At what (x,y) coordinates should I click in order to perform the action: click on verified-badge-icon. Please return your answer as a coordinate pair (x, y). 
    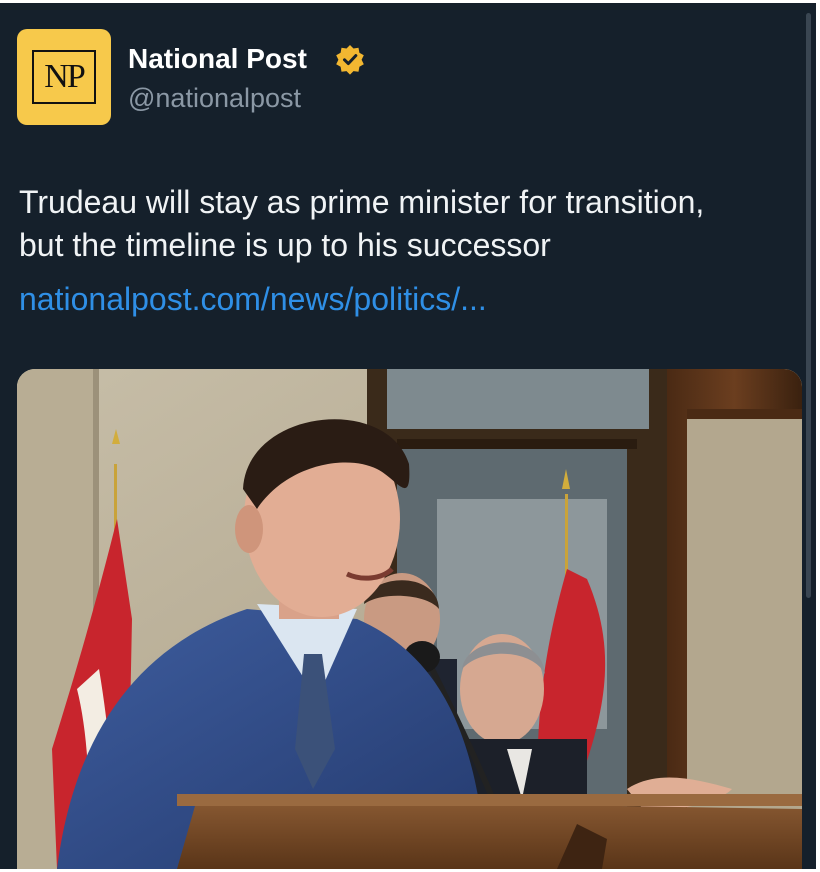
    Looking at the image, I should click on (350, 60).